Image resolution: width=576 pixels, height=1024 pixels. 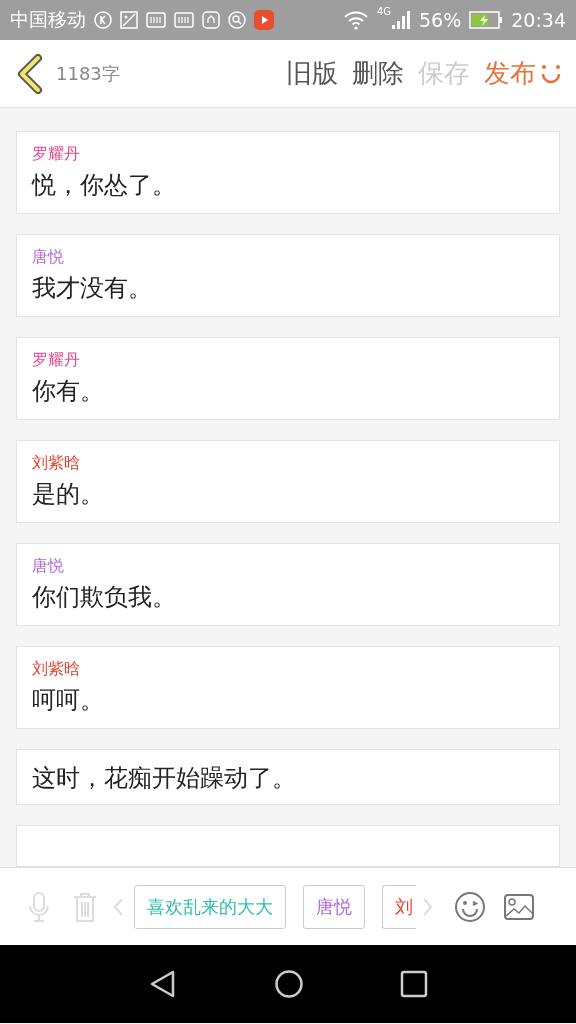 I want to click on narration-text: 这时，花痴开始躁动了。, so click(x=164, y=778).